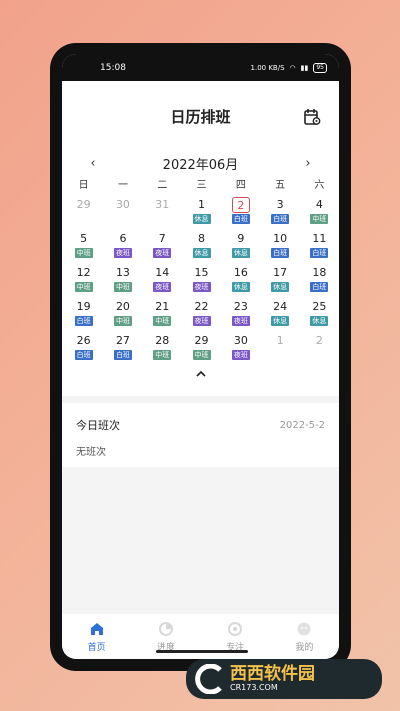  I want to click on calendar-day-cell: 12 中班, so click(83, 280).